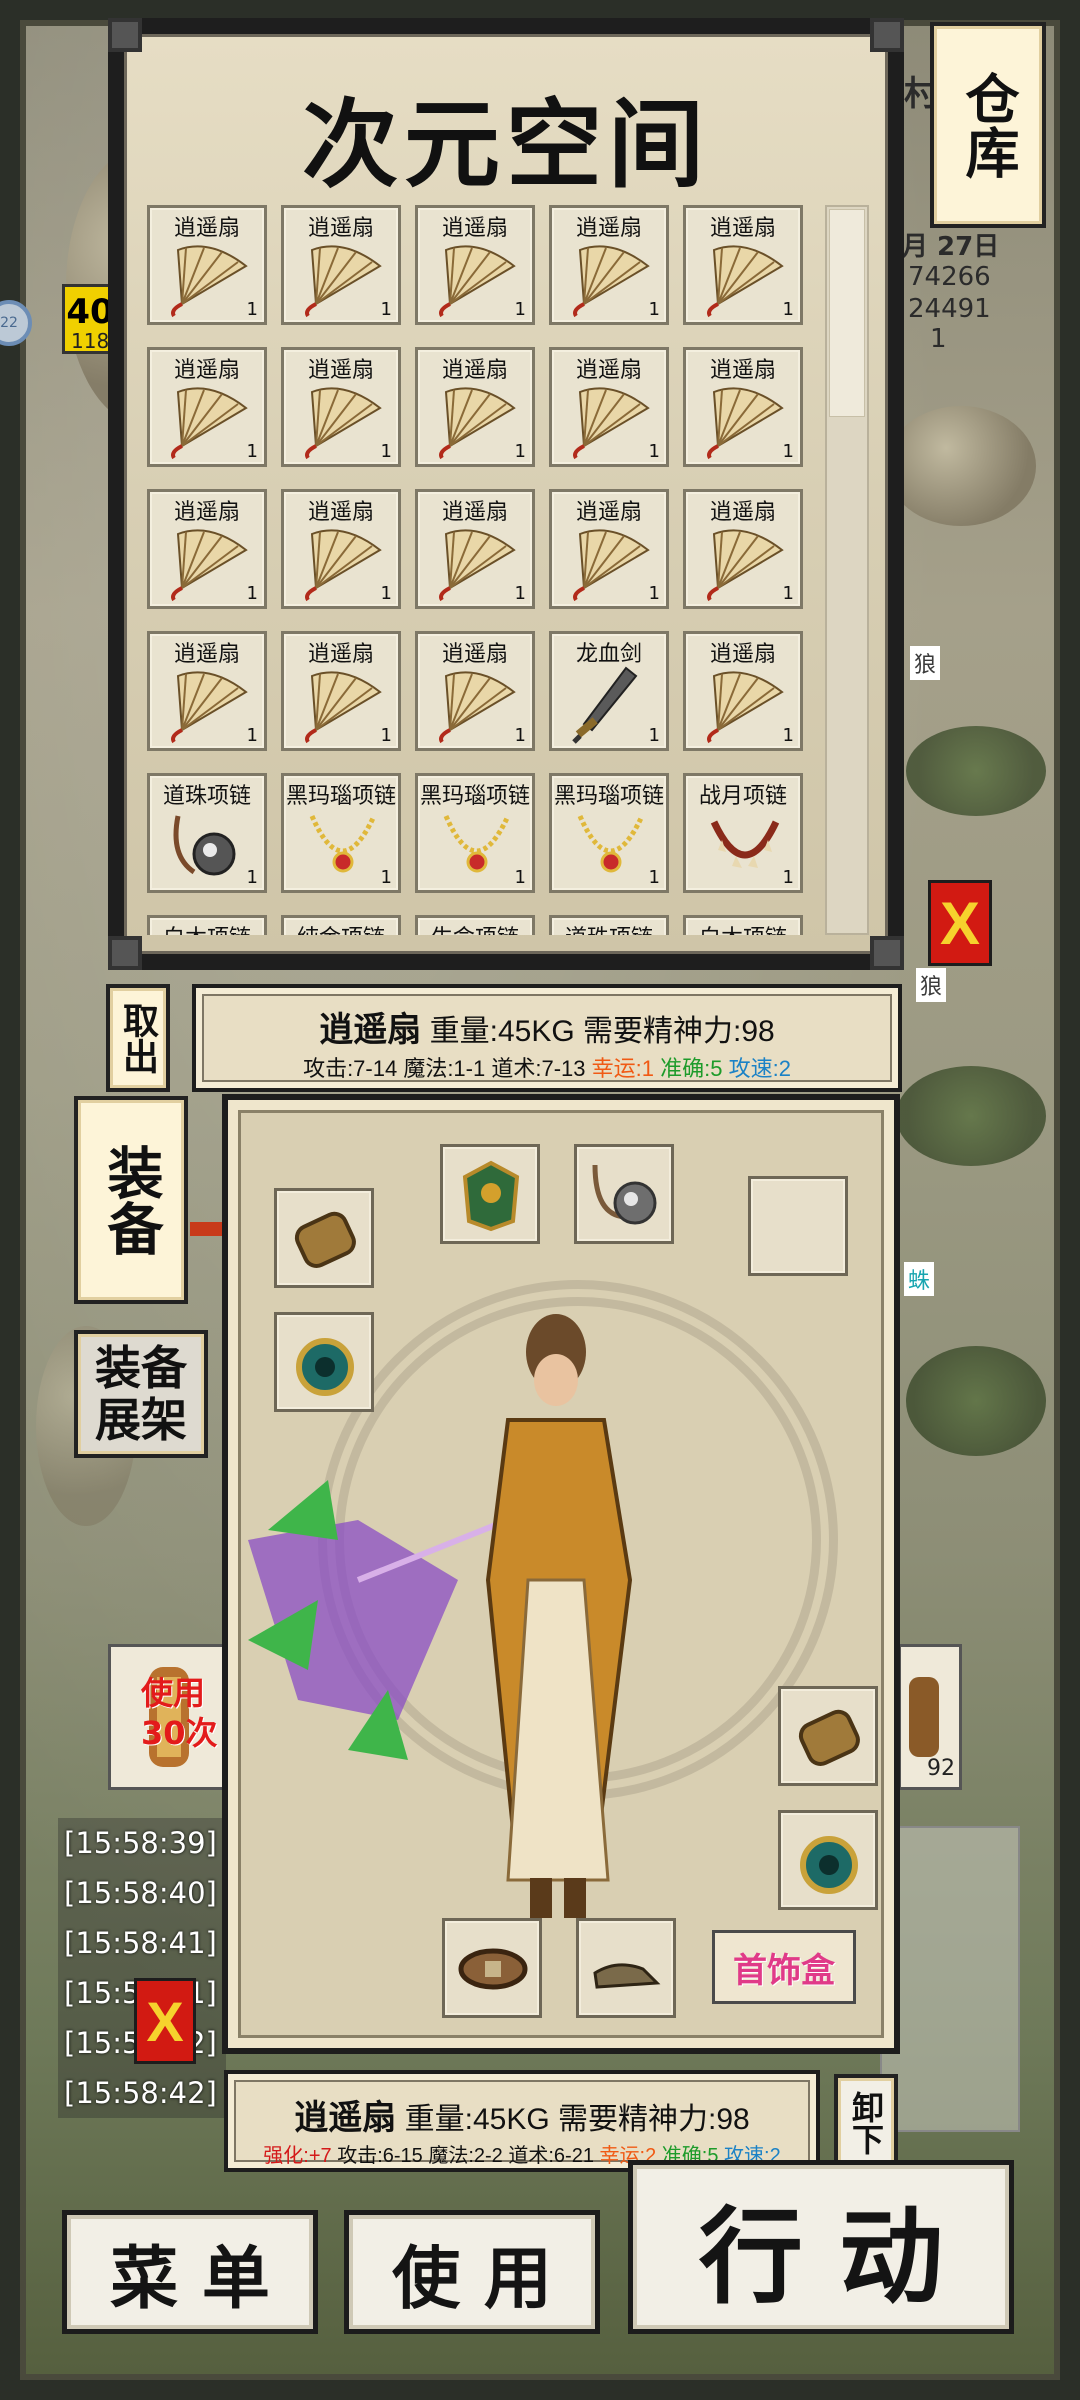 The image size is (1080, 2400). Describe the element at coordinates (142, 1943) in the screenshot. I see `chat-line: [15:58:41]` at that location.